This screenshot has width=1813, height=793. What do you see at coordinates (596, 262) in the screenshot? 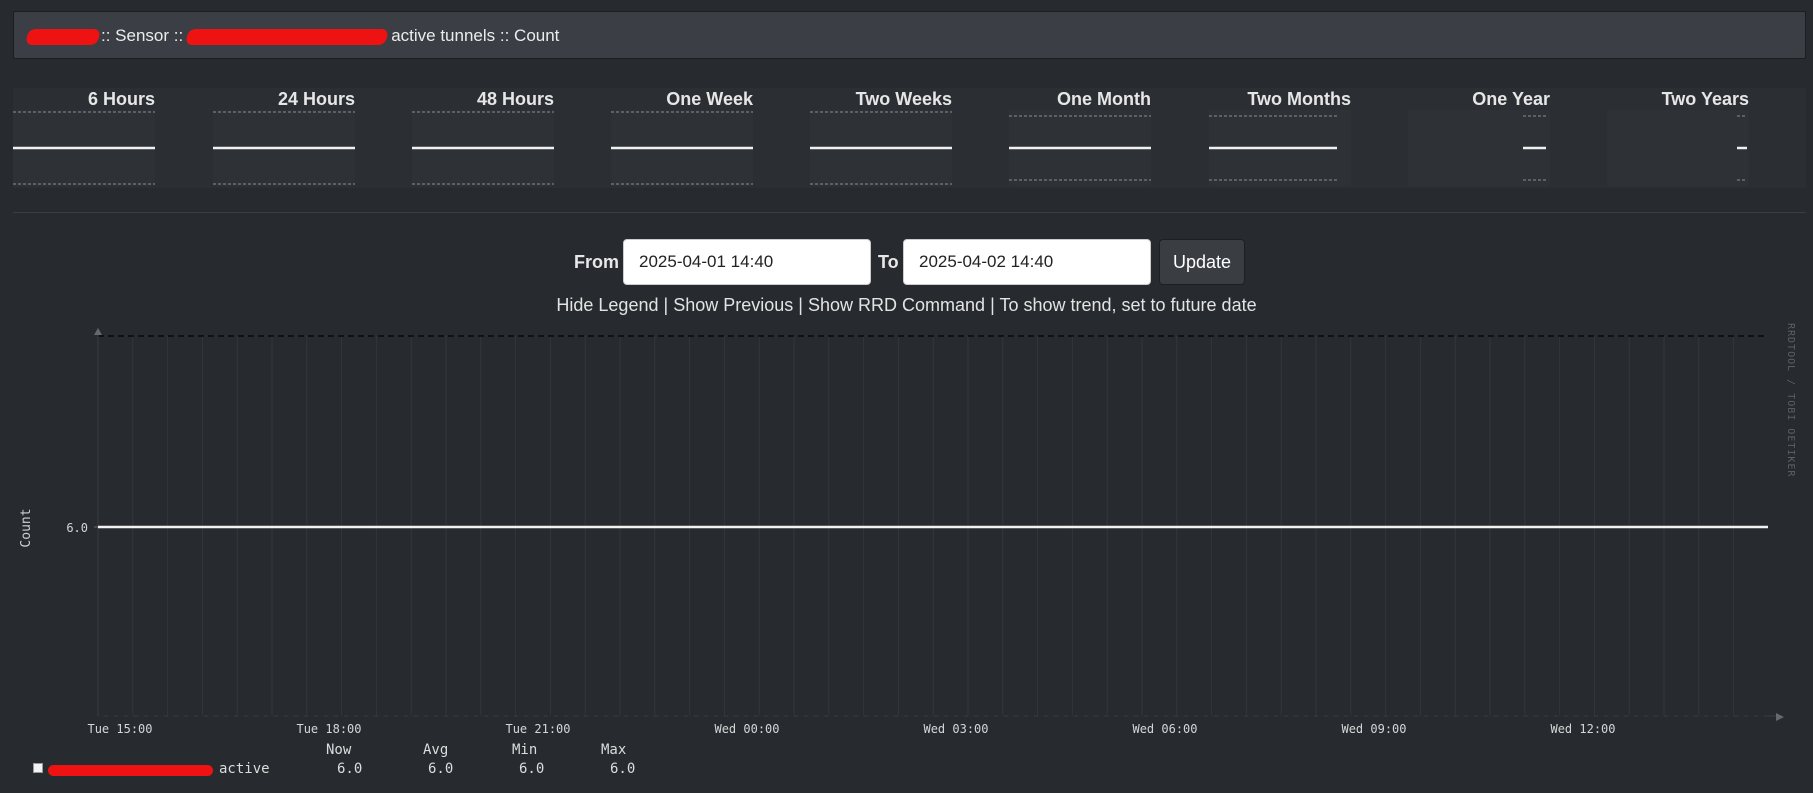
I see `from-label: From` at bounding box center [596, 262].